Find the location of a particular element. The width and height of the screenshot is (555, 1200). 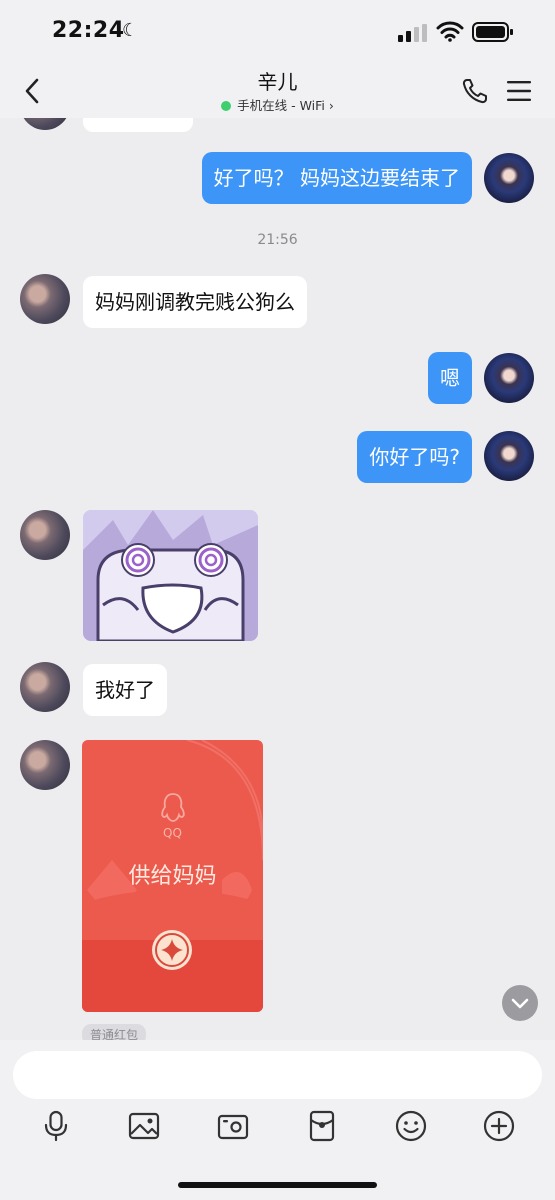

message-bubble-in: 我好了 is located at coordinates (125, 690).